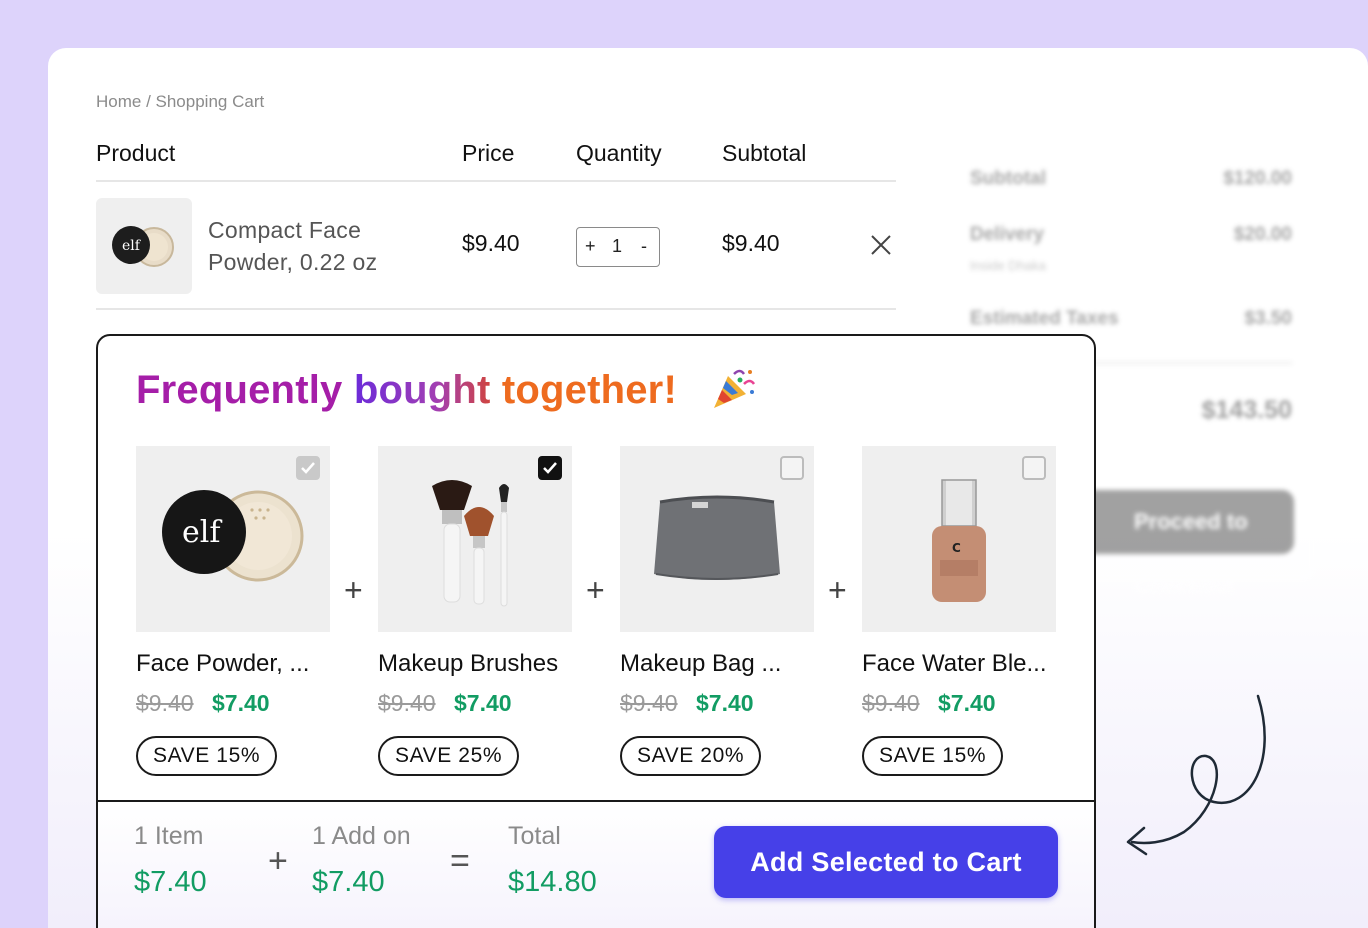 The image size is (1368, 928). I want to click on svg-text: C, so click(956, 548).